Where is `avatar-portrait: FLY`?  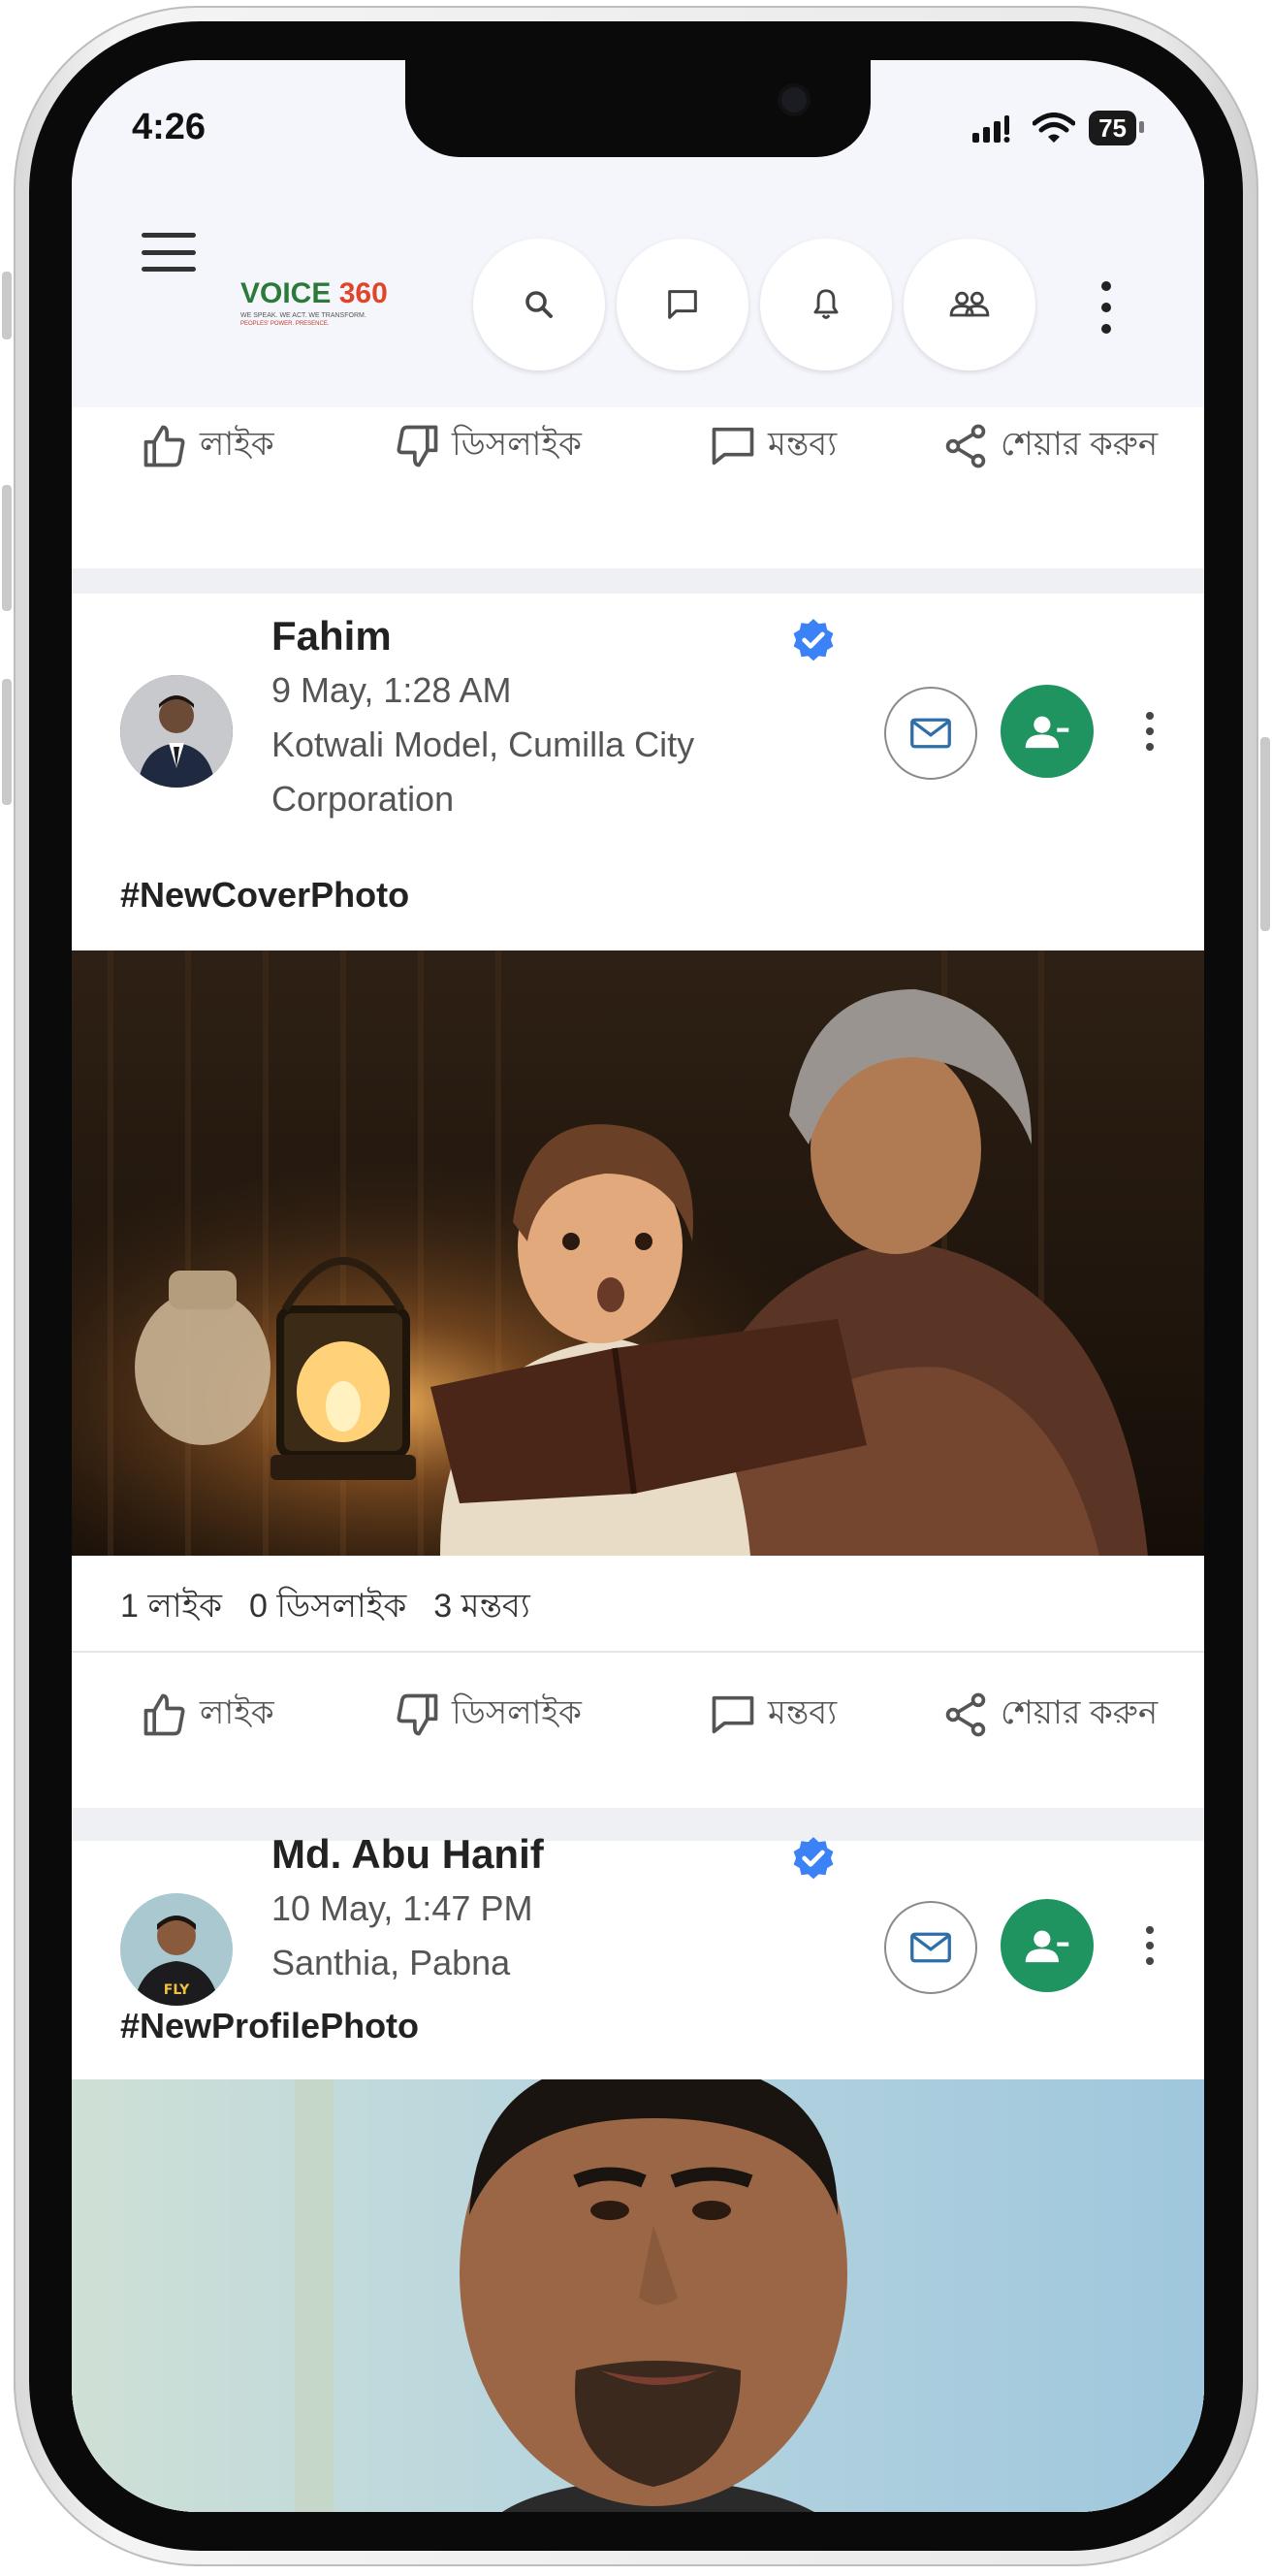
avatar-portrait: FLY is located at coordinates (176, 1949).